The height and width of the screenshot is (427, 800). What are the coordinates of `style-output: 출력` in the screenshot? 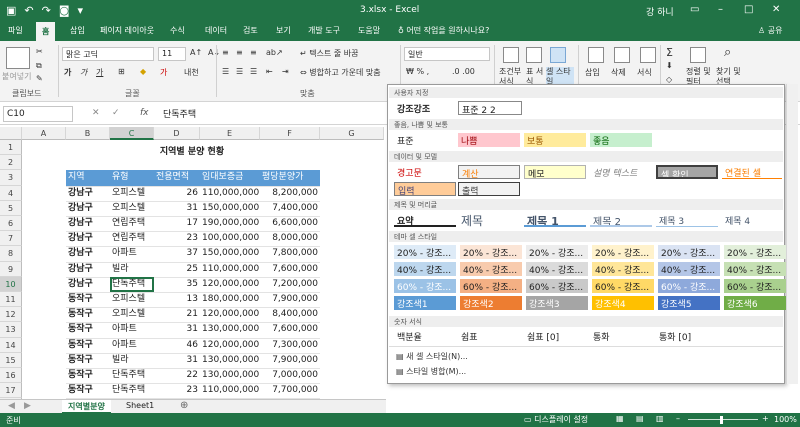 It's located at (489, 189).